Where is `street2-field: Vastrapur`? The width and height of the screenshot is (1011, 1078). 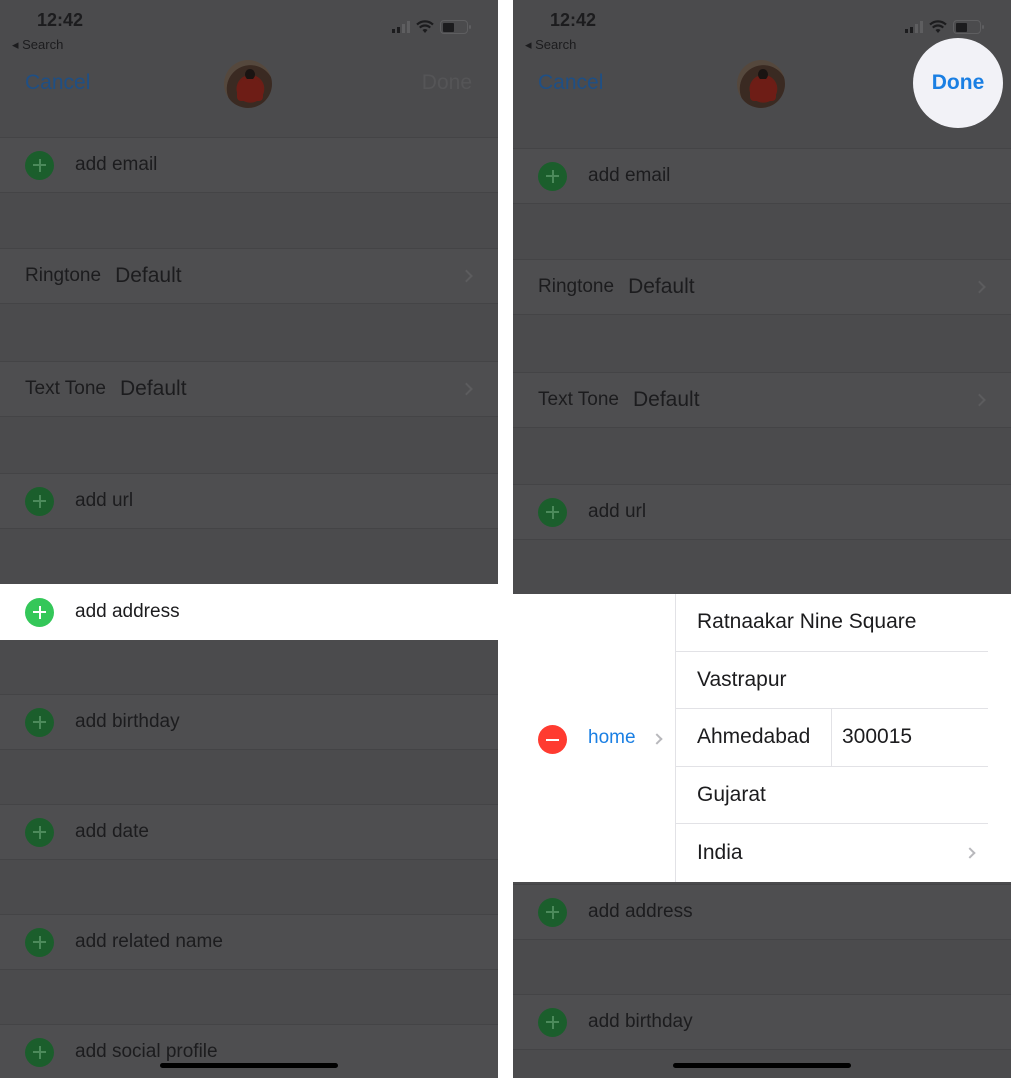 street2-field: Vastrapur is located at coordinates (832, 681).